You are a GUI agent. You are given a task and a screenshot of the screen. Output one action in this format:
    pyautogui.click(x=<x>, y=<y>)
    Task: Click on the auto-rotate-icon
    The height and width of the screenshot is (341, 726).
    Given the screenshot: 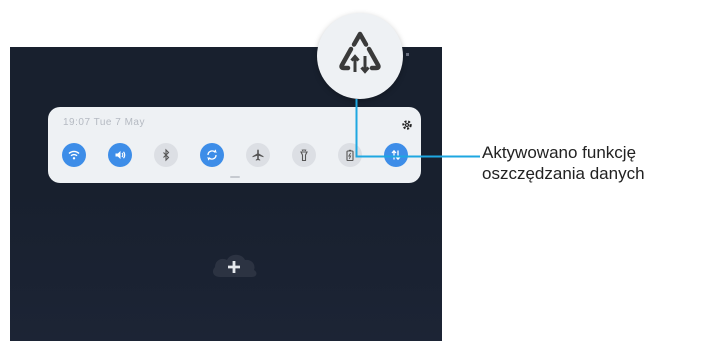 What is the action you would take?
    pyautogui.click(x=212, y=155)
    